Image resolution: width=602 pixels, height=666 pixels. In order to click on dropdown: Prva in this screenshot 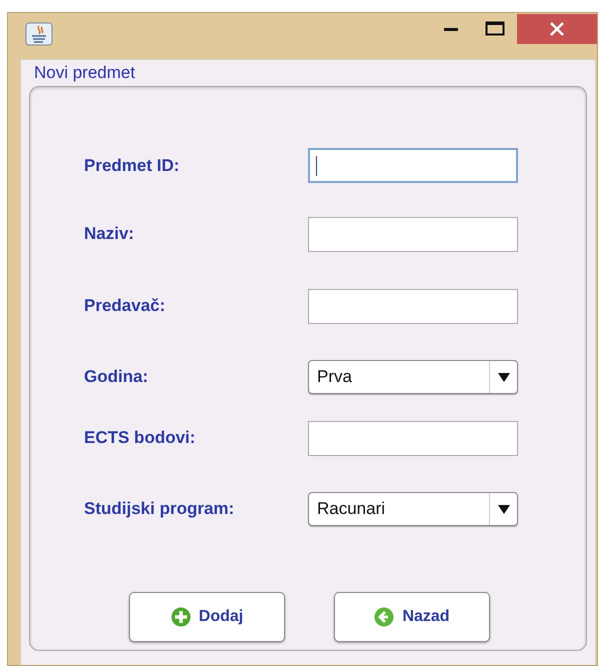, I will do `click(413, 377)`.